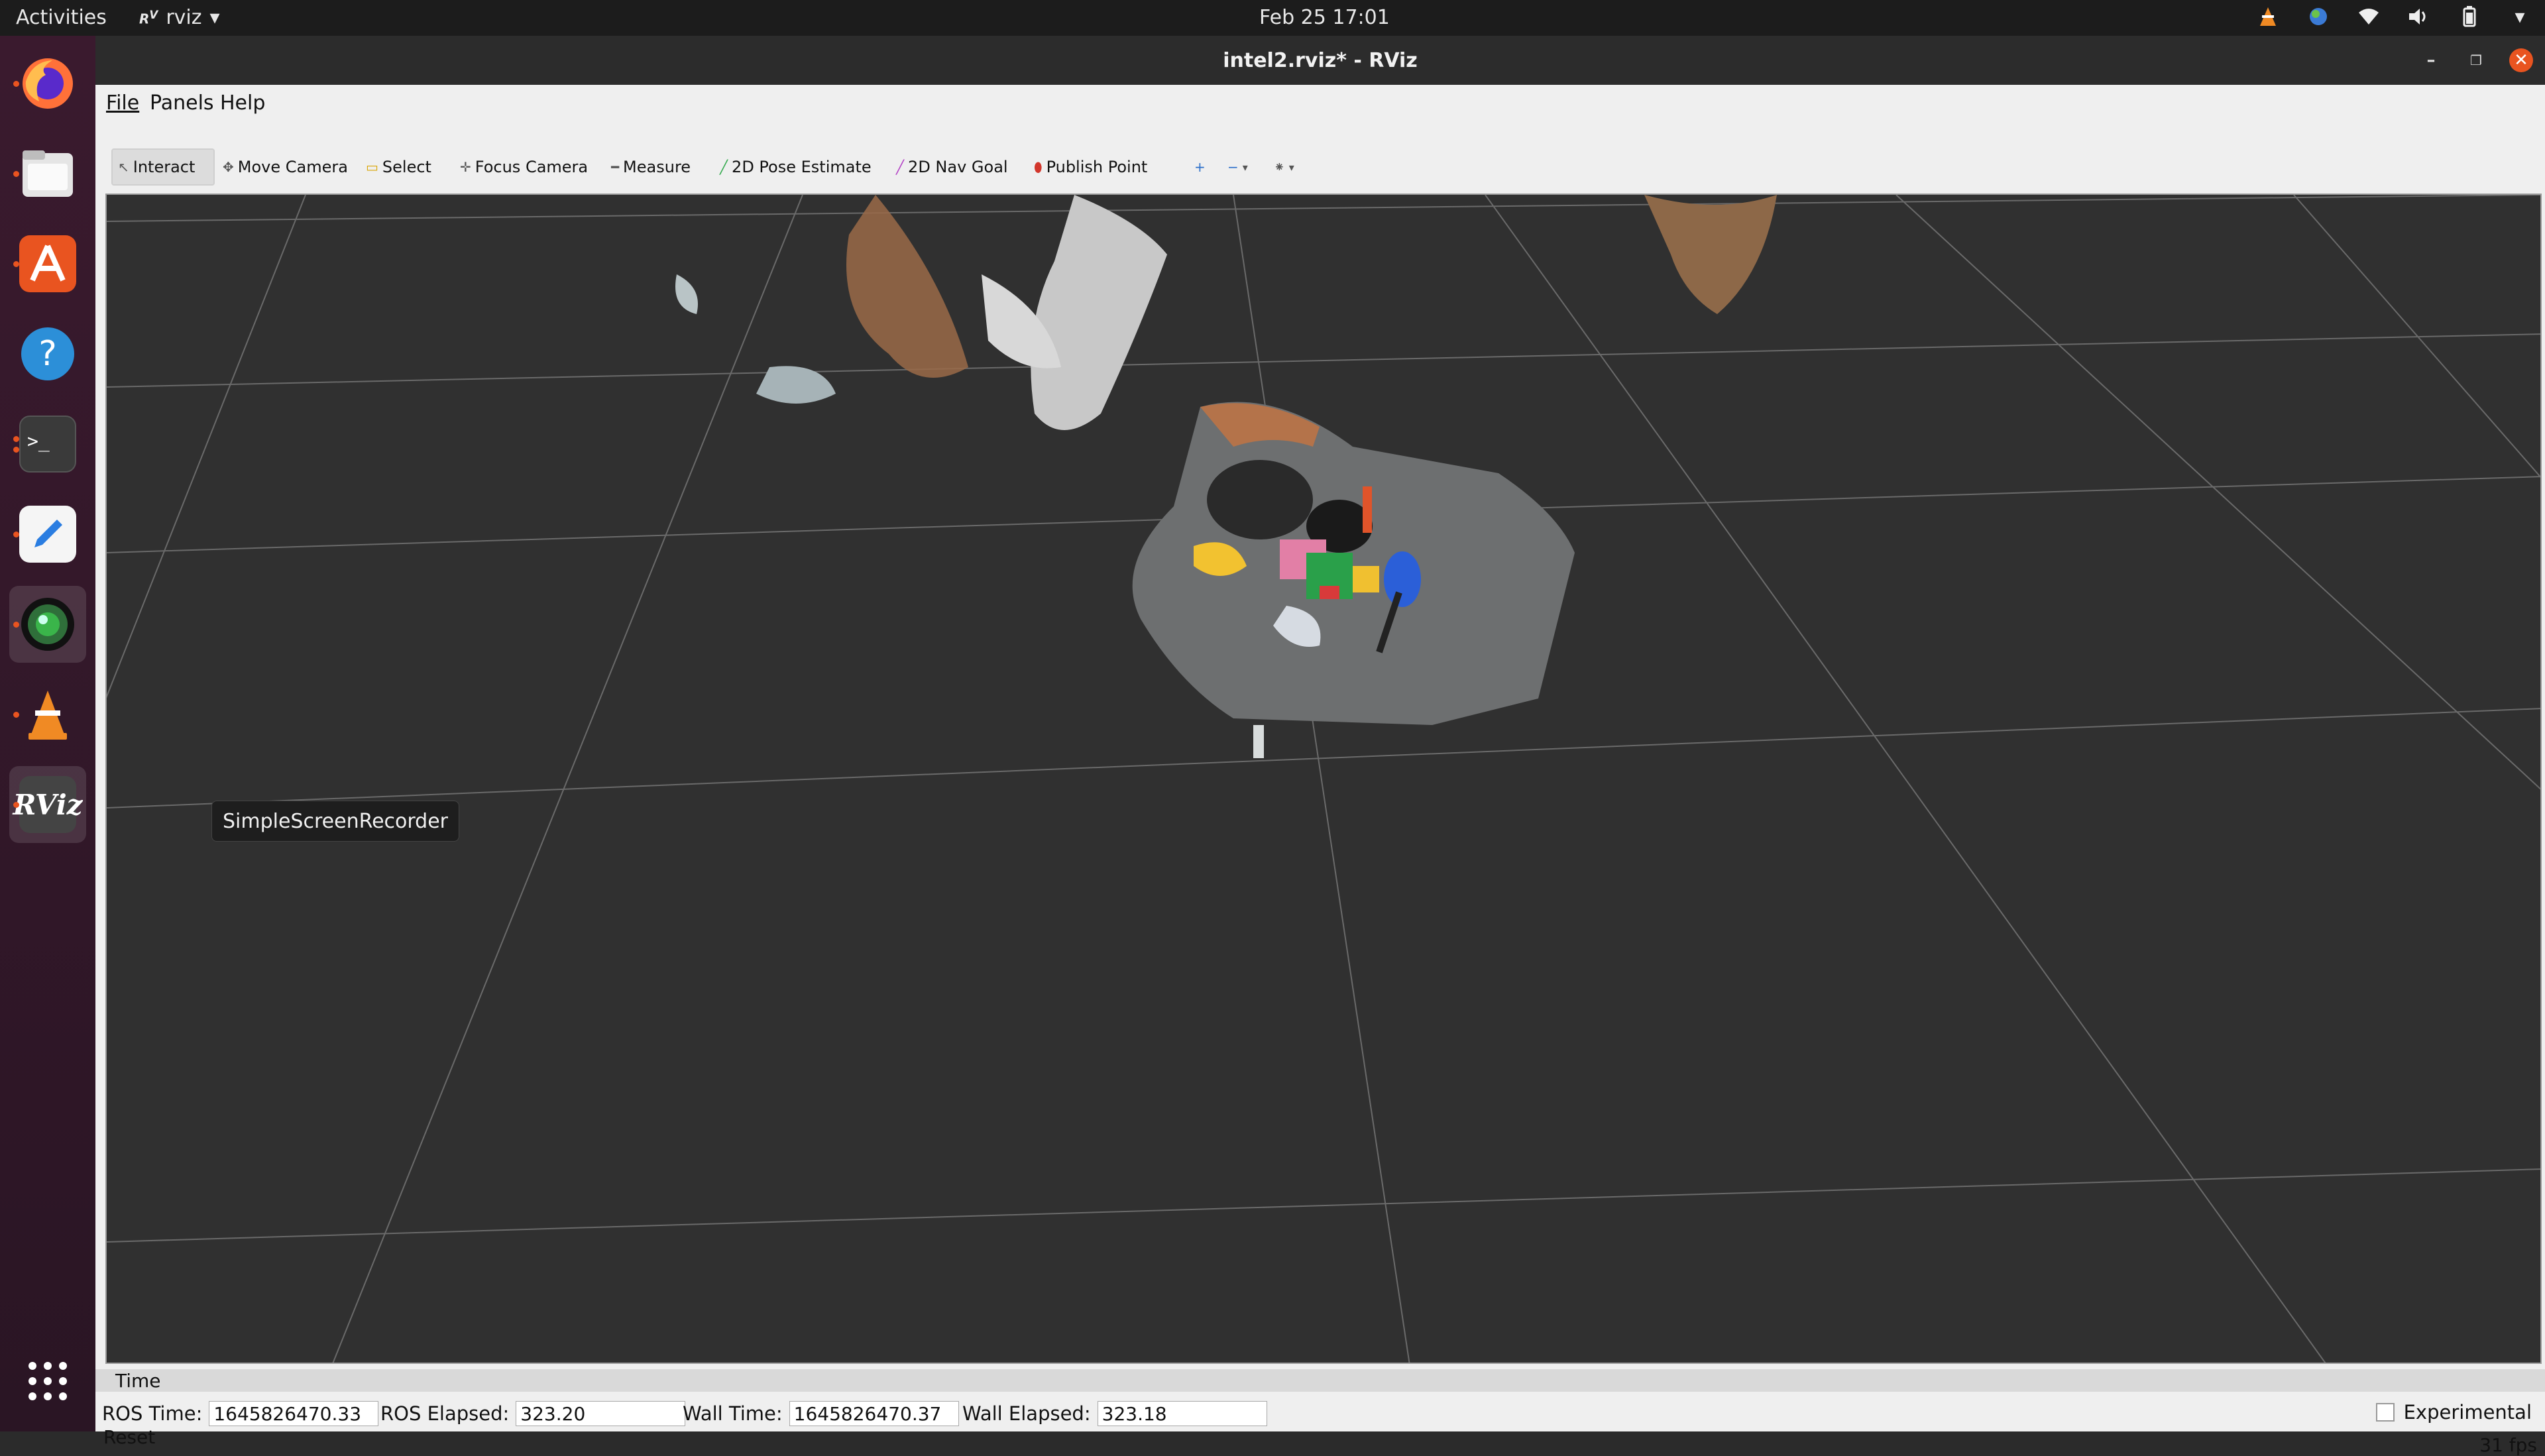 The image size is (2545, 1456). I want to click on ros-elapsed-group: ROS Elapsed: 323.20, so click(533, 1414).